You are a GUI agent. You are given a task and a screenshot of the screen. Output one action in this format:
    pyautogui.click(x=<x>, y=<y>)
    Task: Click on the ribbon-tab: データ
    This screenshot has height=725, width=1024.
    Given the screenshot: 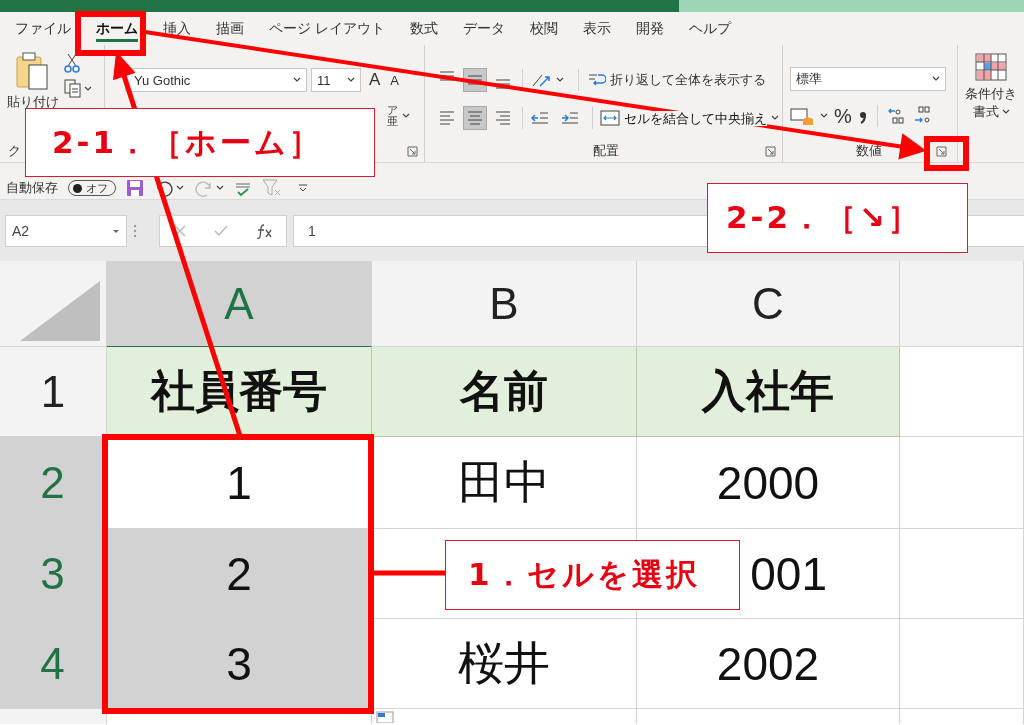 What is the action you would take?
    pyautogui.click(x=483, y=28)
    